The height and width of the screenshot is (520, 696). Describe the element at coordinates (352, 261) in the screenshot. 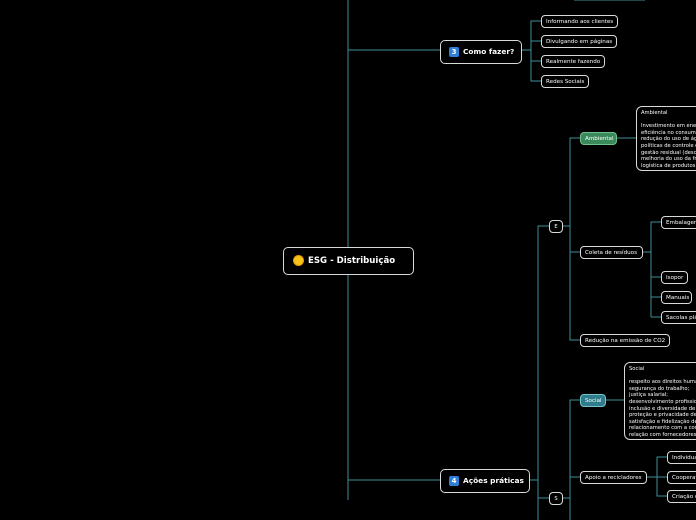

I see `root-title: ESG - Distribuição` at that location.